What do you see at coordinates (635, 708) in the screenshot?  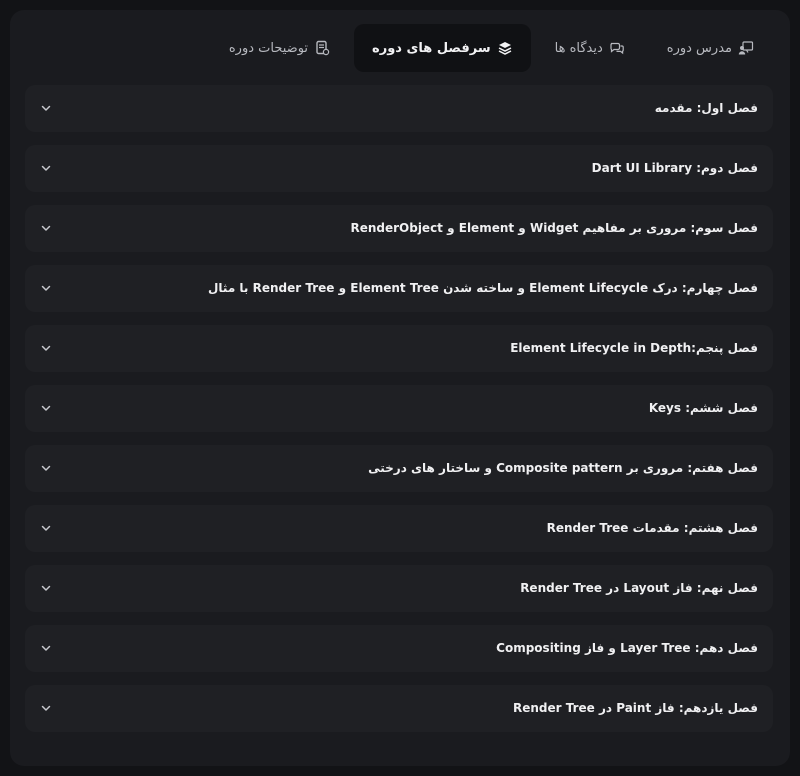 I see `chapter-title: فصل یازدهم: فاز Paint در Render Tree` at bounding box center [635, 708].